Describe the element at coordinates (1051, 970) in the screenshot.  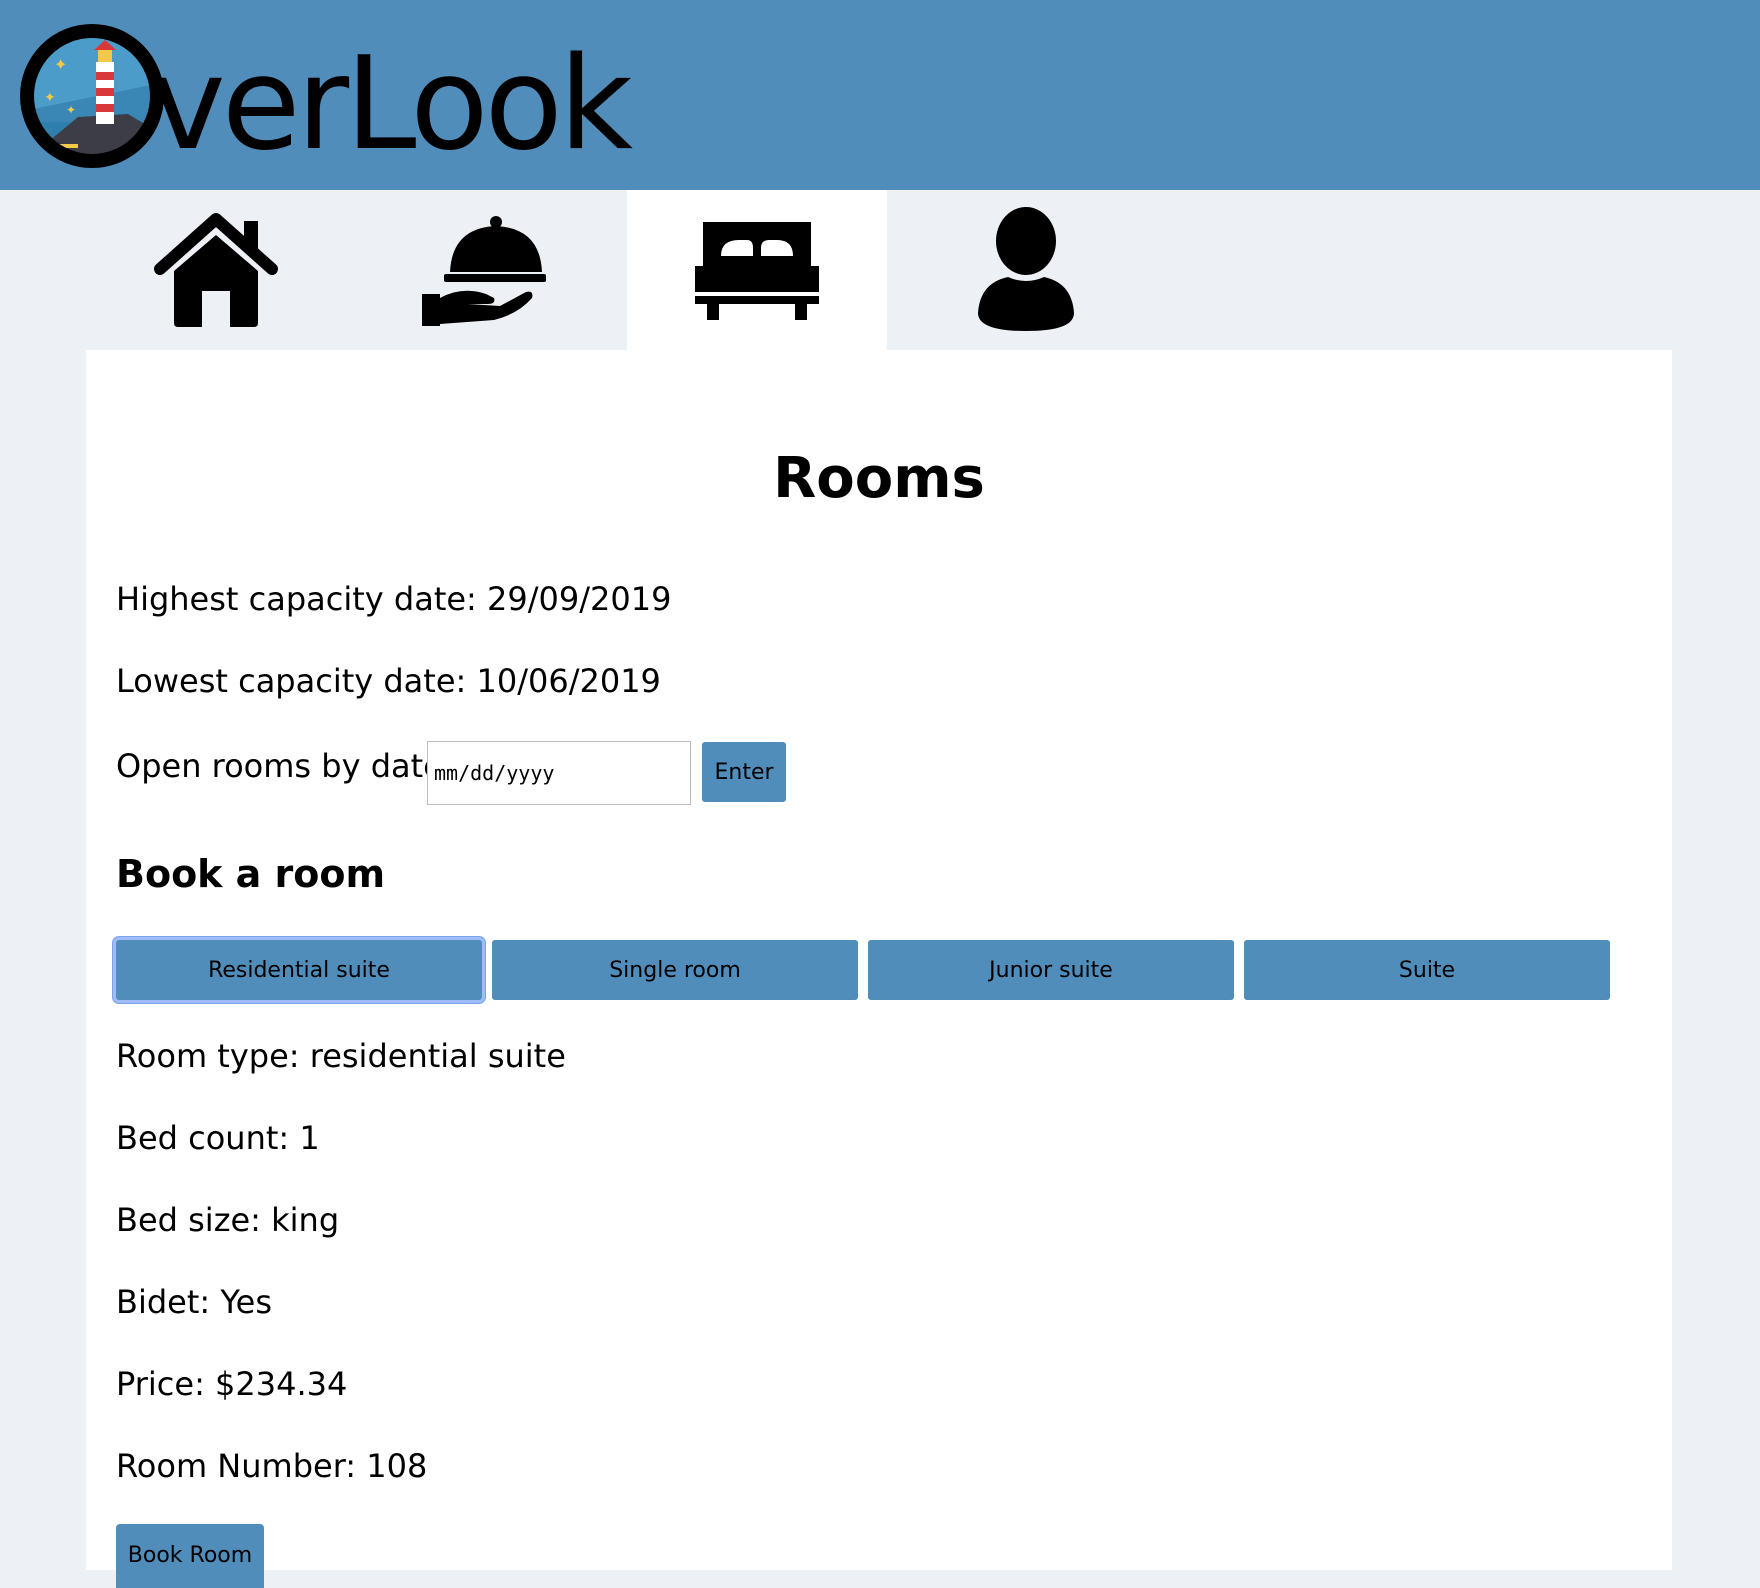
I see `junior-suite-button: Junior suite` at that location.